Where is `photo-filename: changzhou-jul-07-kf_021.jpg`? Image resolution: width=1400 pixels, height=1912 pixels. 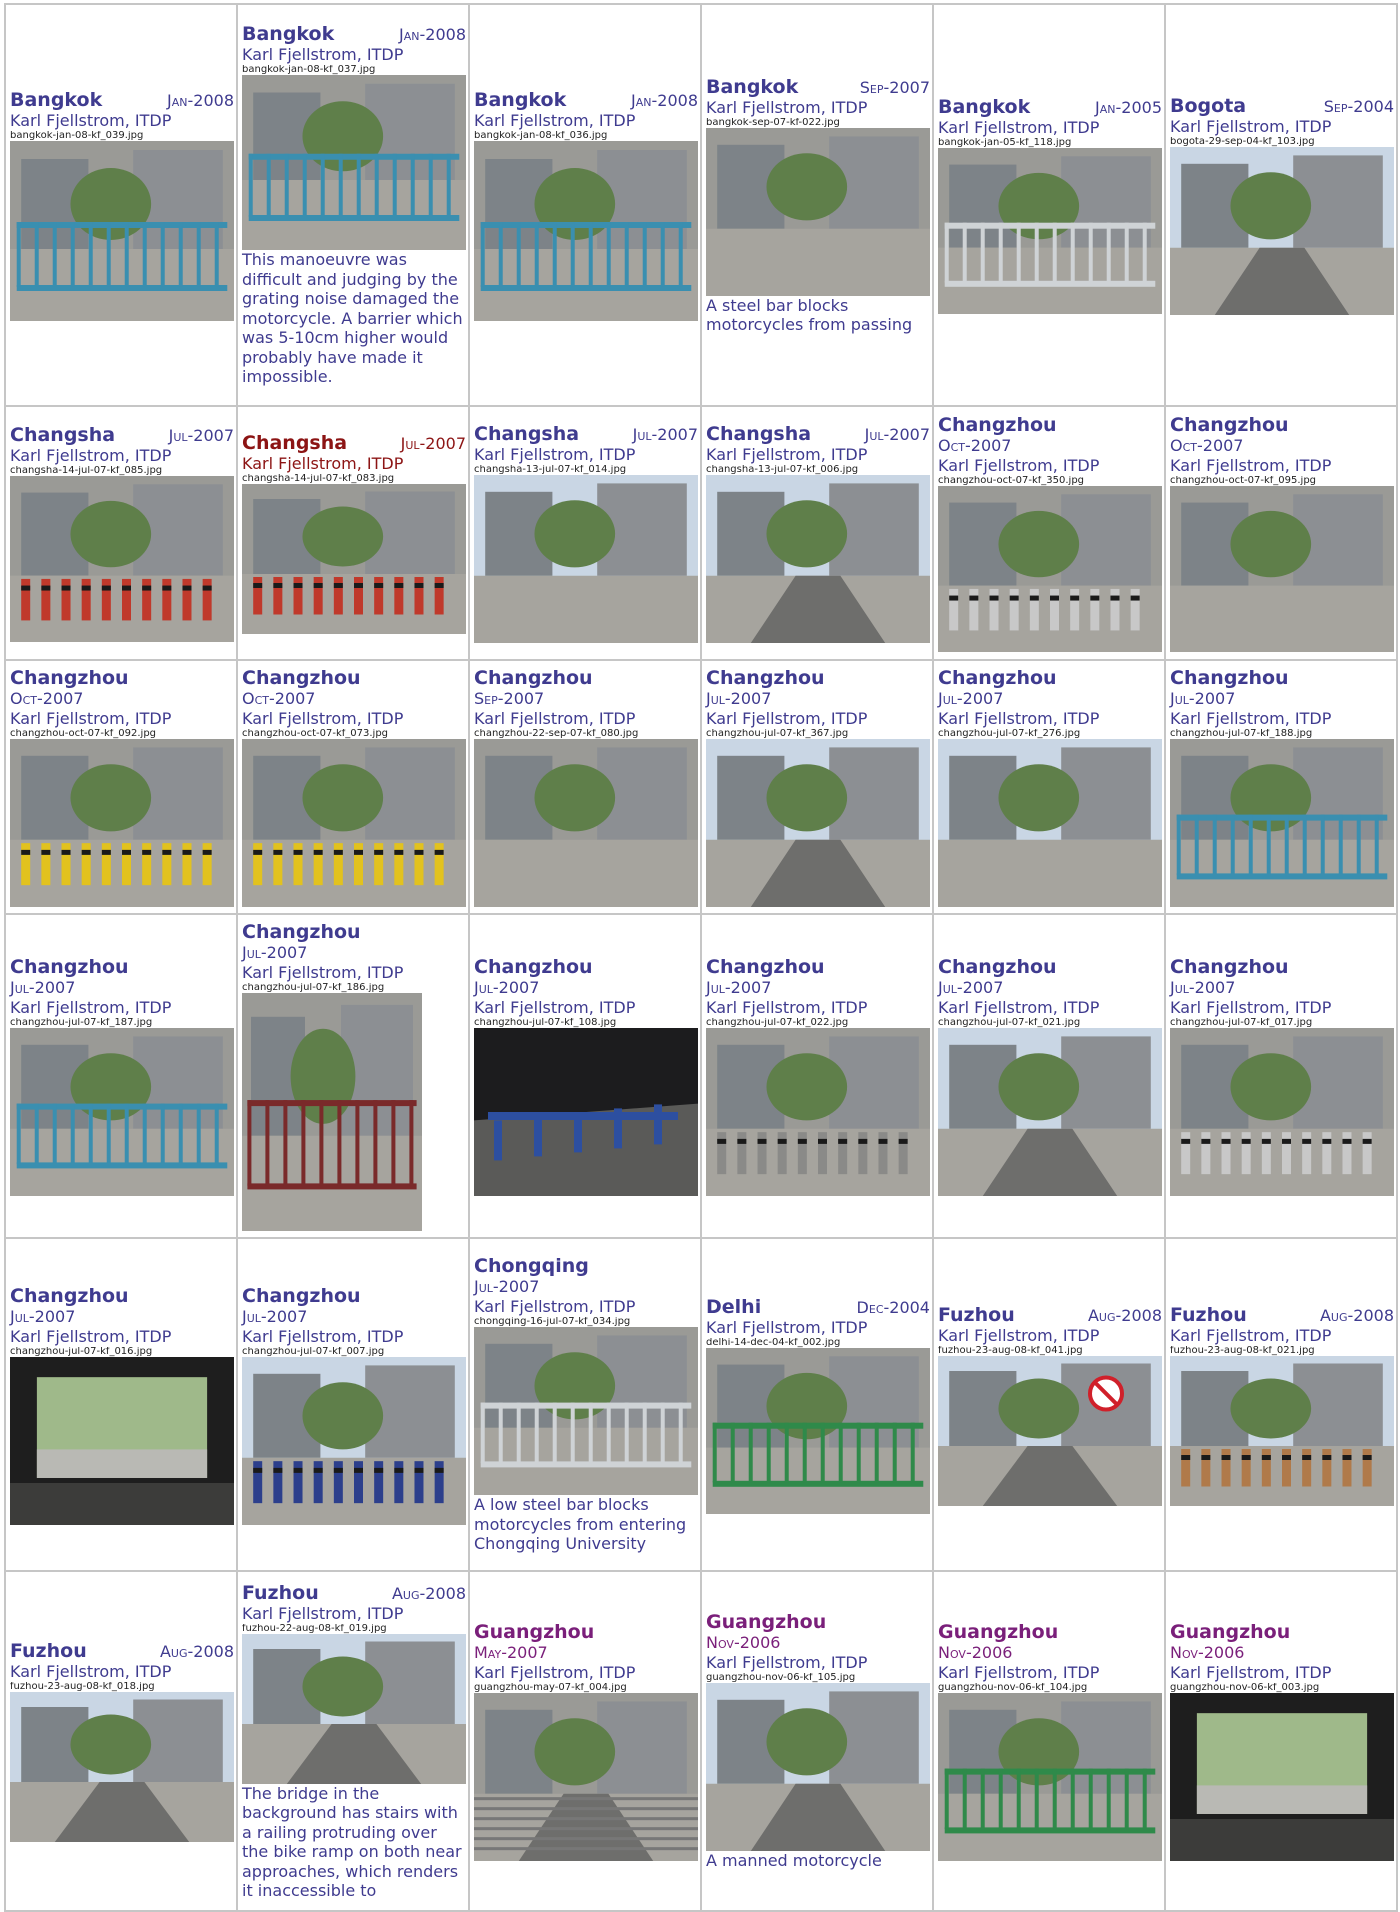 photo-filename: changzhou-jul-07-kf_021.jpg is located at coordinates (1009, 1023).